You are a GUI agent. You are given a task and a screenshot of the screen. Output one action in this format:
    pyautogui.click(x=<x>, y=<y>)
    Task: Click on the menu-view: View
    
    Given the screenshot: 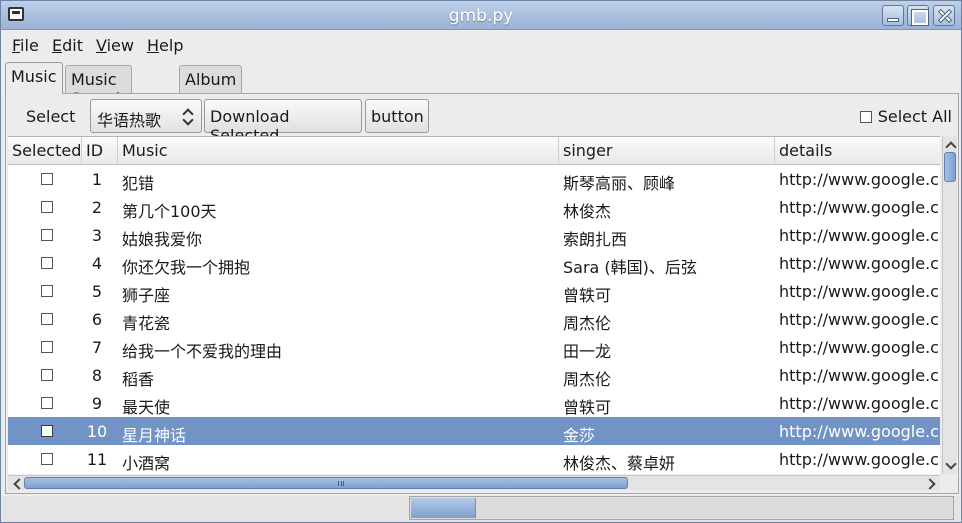 What is the action you would take?
    pyautogui.click(x=115, y=45)
    